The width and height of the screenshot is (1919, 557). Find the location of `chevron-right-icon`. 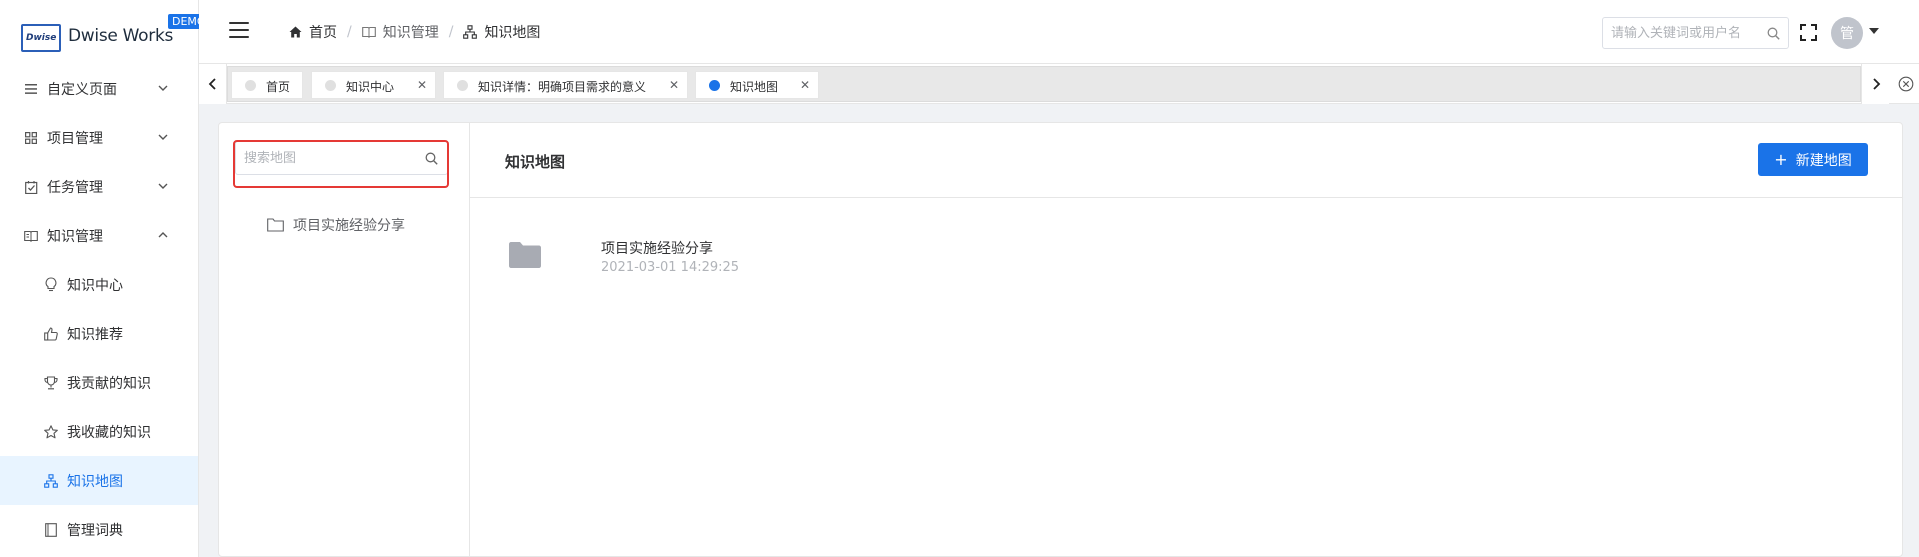

chevron-right-icon is located at coordinates (1876, 84).